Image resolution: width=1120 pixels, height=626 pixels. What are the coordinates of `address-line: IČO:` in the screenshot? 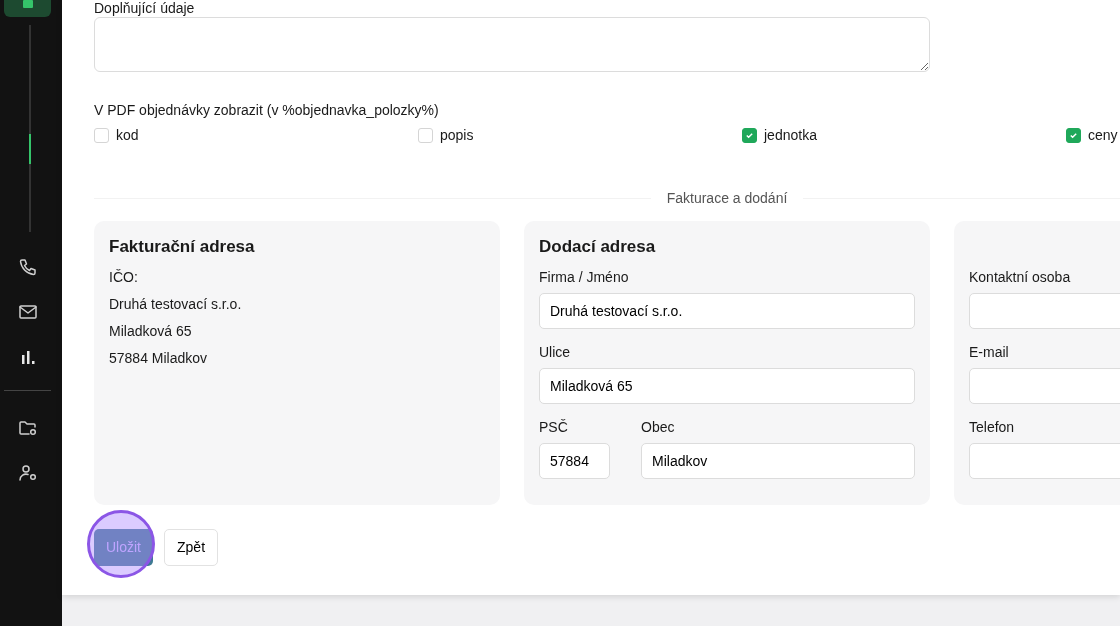 It's located at (124, 277).